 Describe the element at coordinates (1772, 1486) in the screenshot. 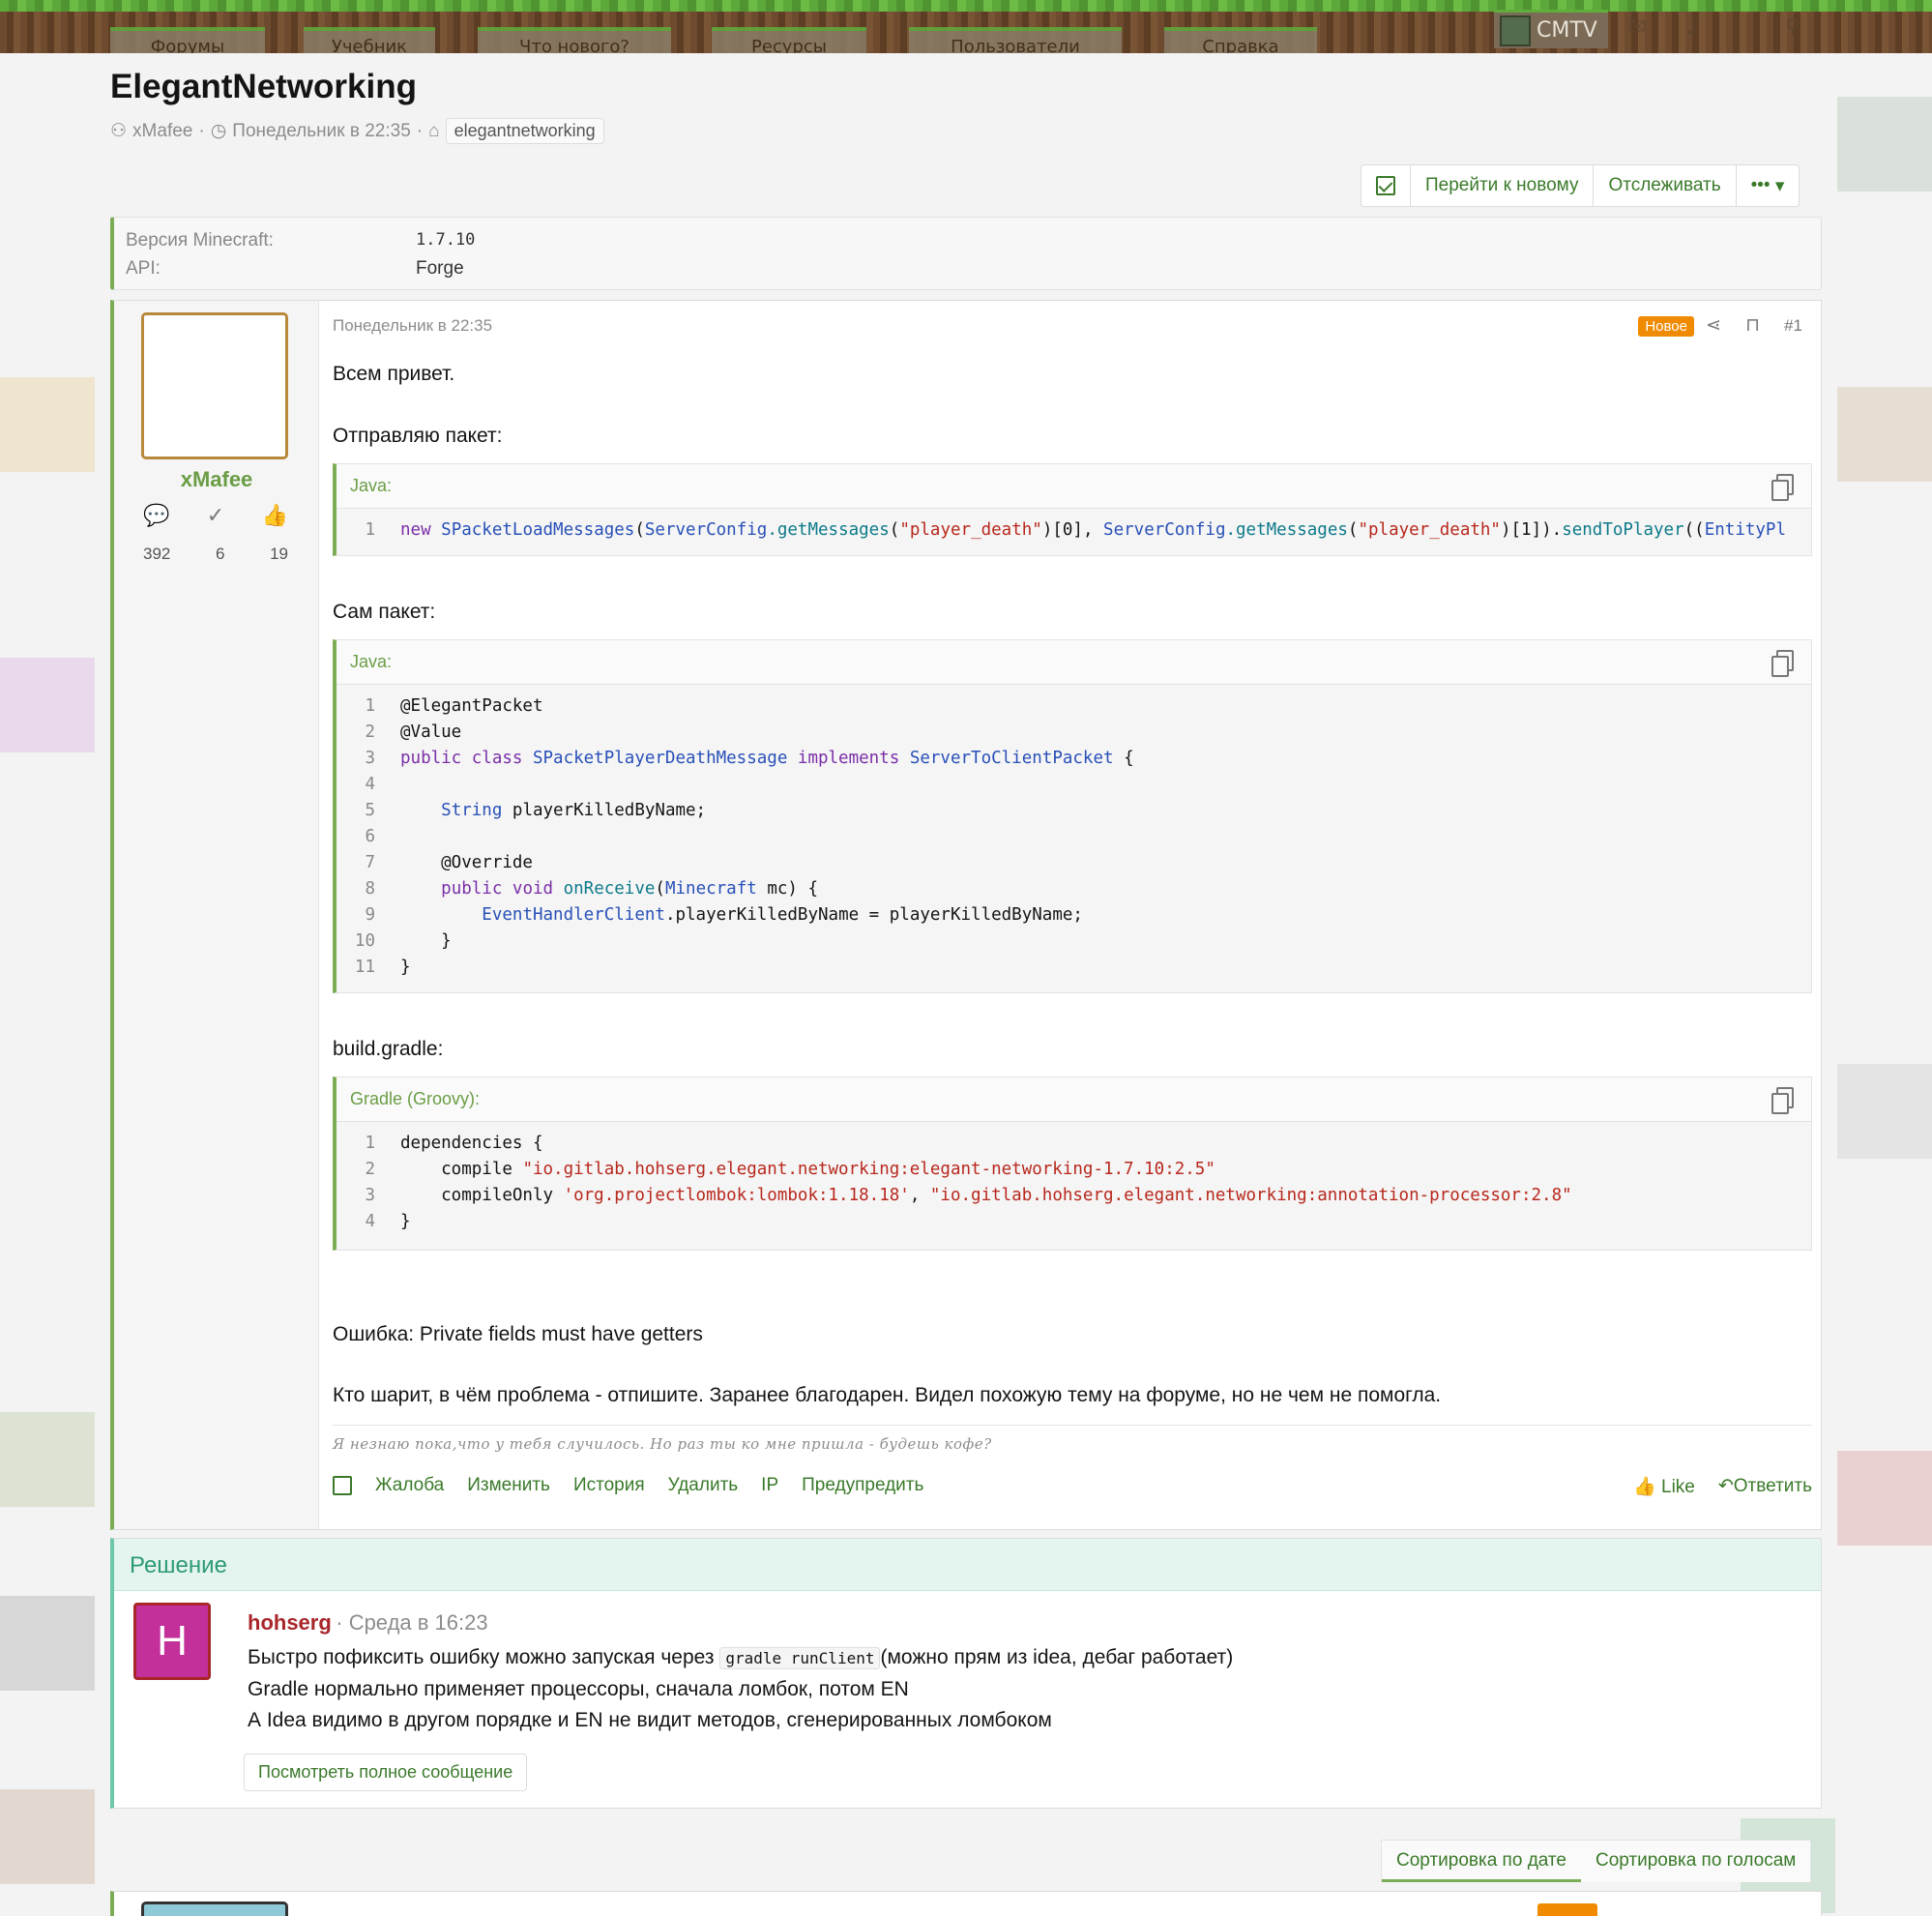

I see `reply-label: Ответить` at that location.